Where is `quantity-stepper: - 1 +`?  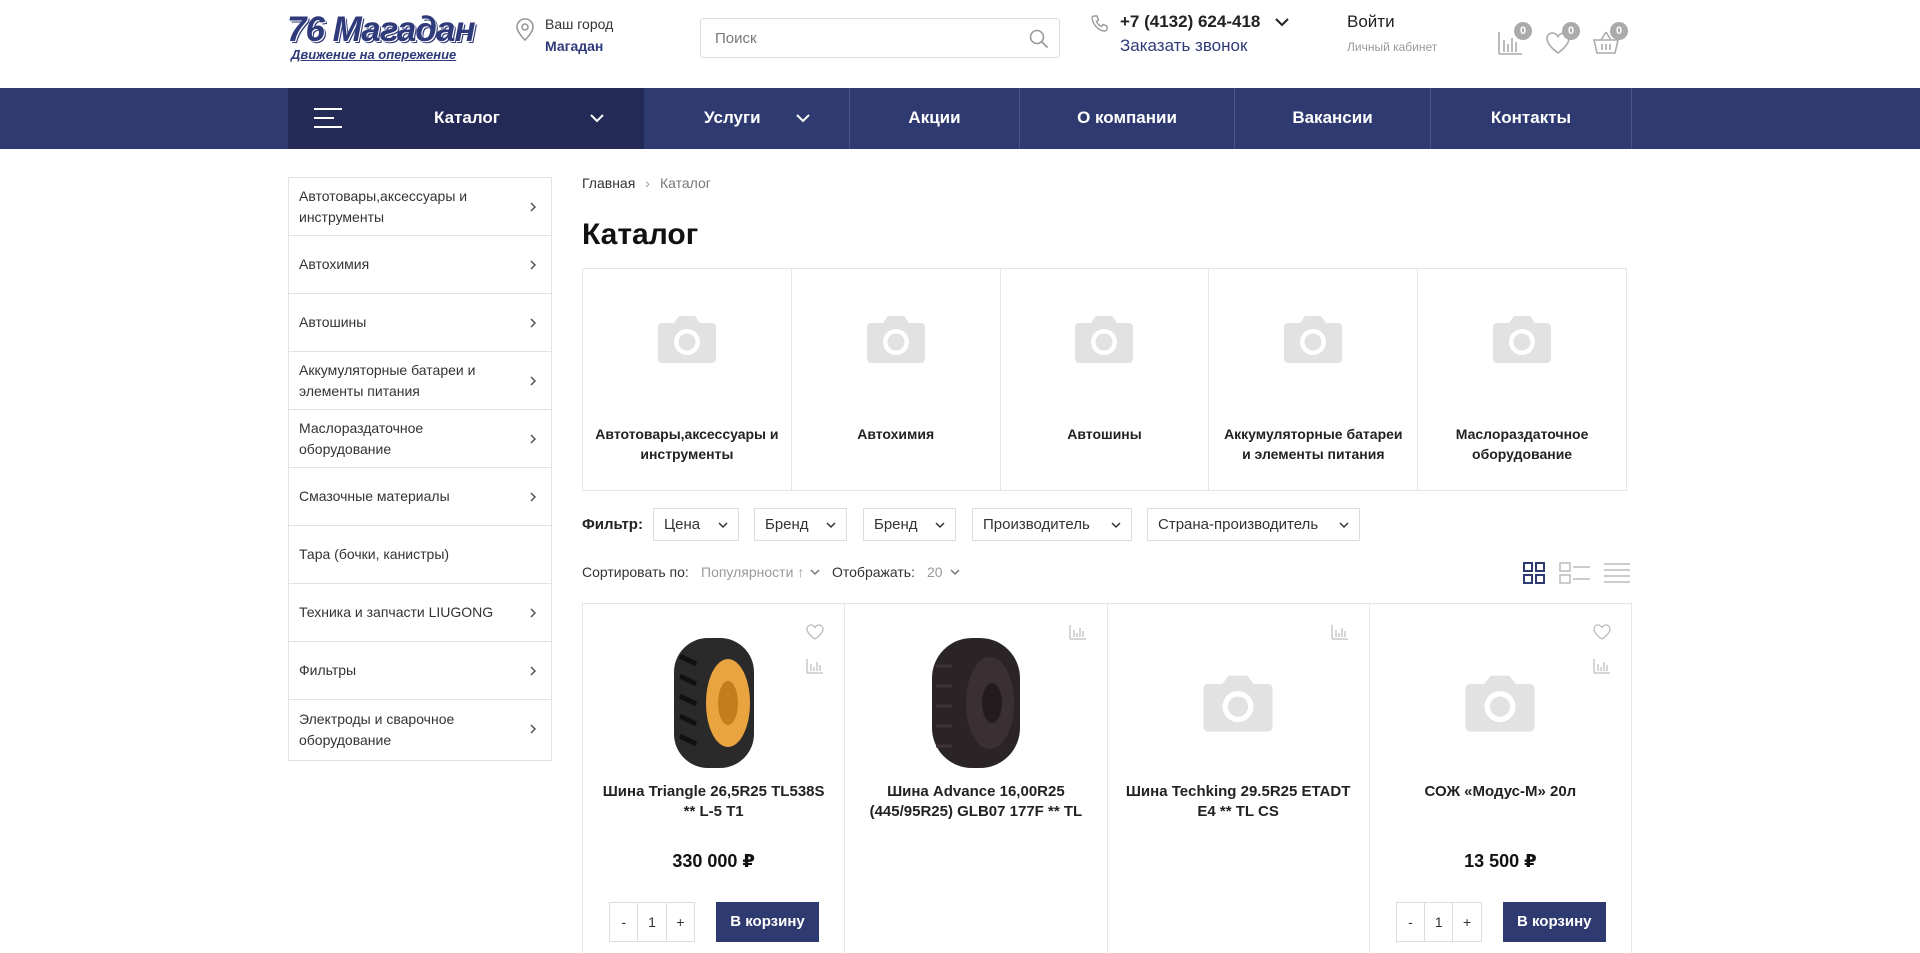
quantity-stepper: - 1 + is located at coordinates (652, 922).